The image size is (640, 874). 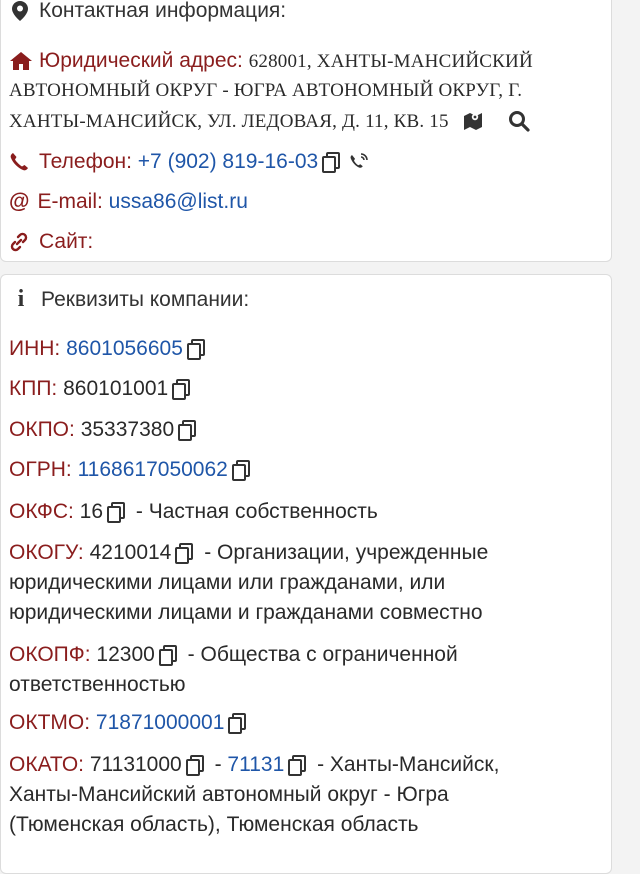 What do you see at coordinates (20, 11) in the screenshot?
I see `map-marker-icon` at bounding box center [20, 11].